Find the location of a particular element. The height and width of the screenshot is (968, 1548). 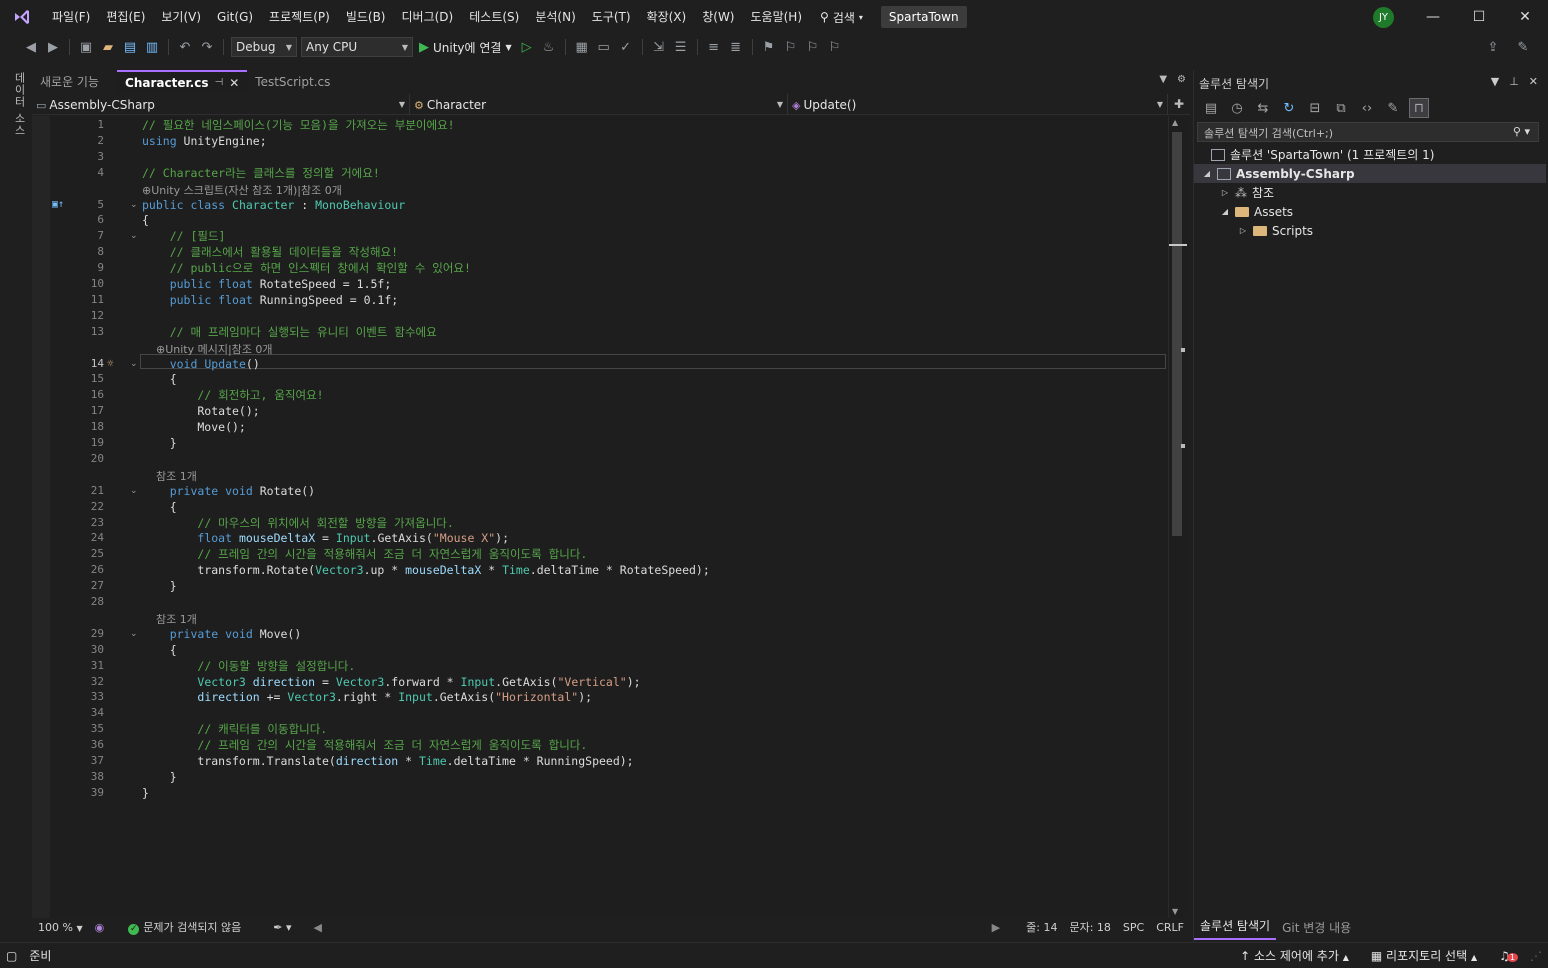

avatar: JY is located at coordinates (1383, 17).